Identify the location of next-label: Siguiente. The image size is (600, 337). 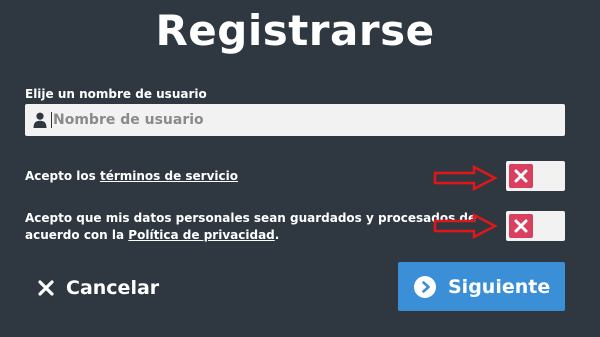
(499, 286).